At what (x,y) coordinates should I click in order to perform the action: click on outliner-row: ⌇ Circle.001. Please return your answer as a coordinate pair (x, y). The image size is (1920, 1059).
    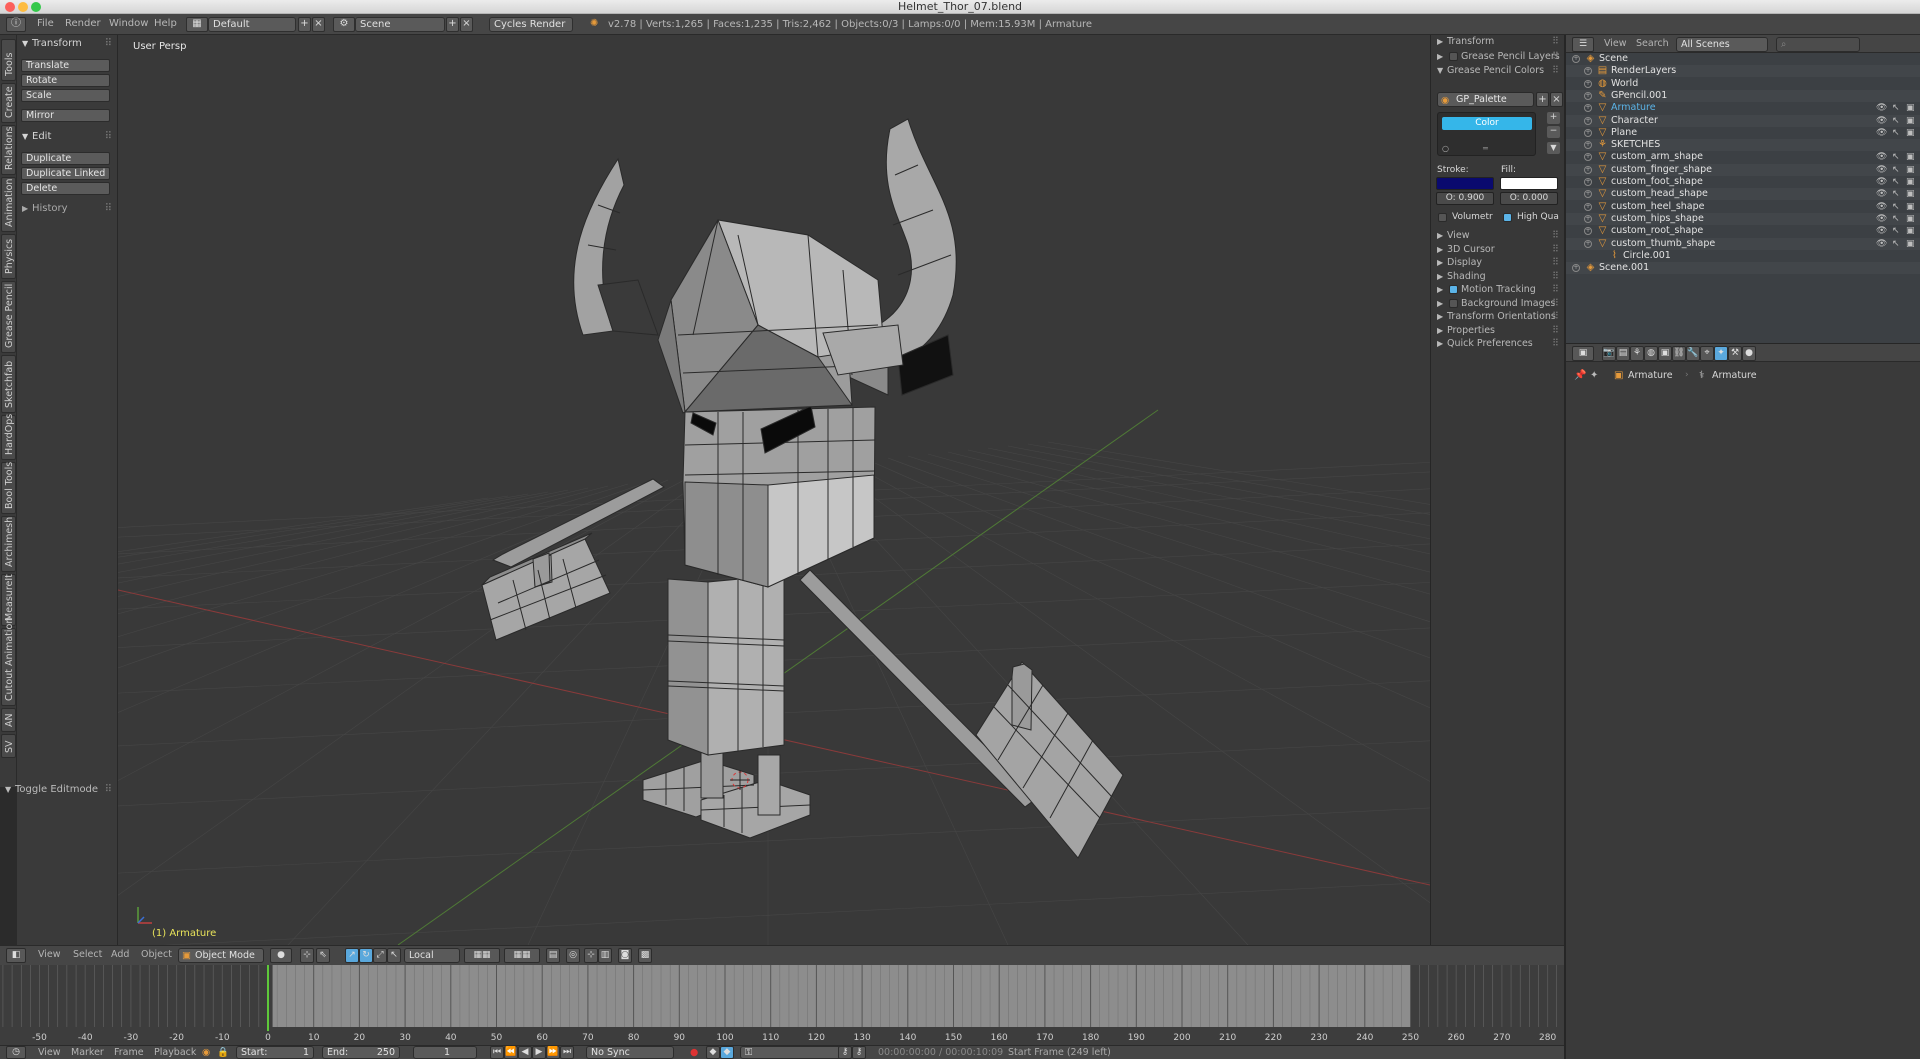
    Looking at the image, I should click on (1743, 256).